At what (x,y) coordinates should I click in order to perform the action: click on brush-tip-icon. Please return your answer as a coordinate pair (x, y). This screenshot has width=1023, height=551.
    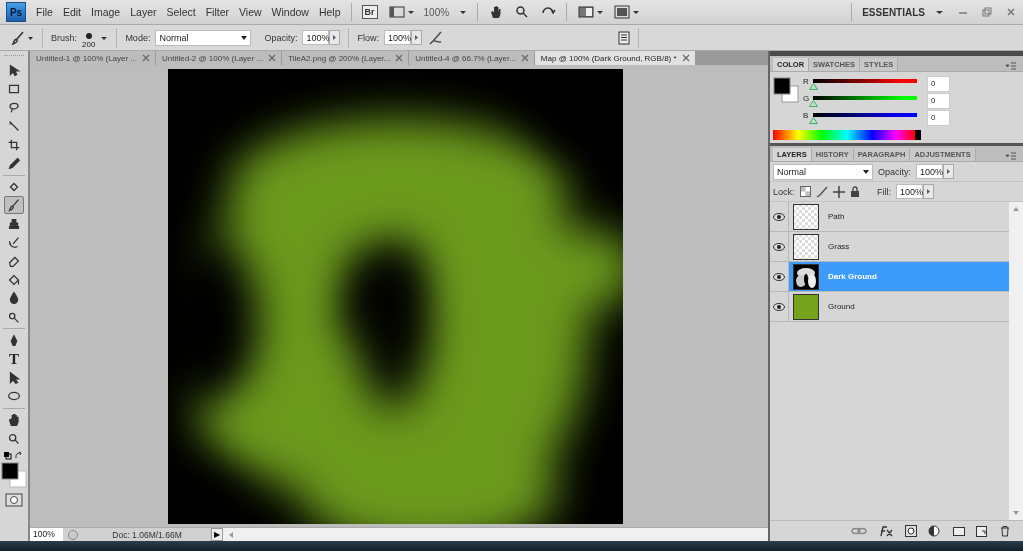
    Looking at the image, I should click on (88, 36).